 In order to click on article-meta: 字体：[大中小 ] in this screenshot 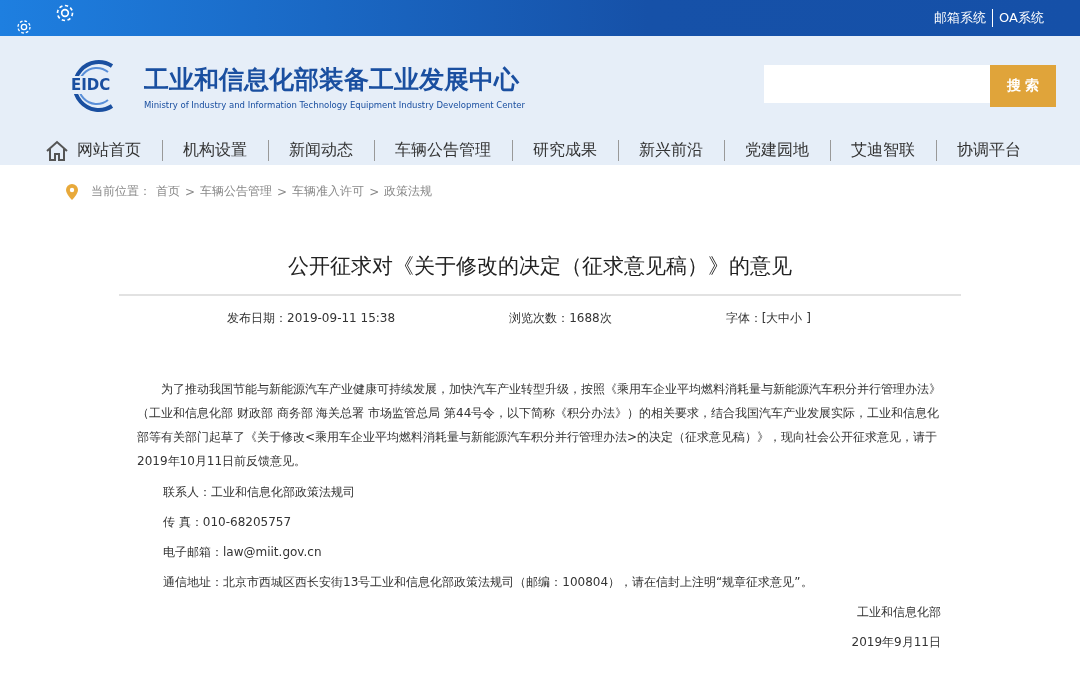, I will do `click(768, 318)`.